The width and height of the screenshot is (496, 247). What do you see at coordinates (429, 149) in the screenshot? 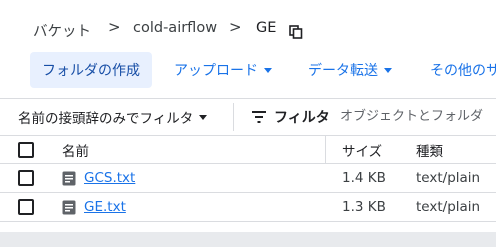
I see `column-header-type: 種類` at bounding box center [429, 149].